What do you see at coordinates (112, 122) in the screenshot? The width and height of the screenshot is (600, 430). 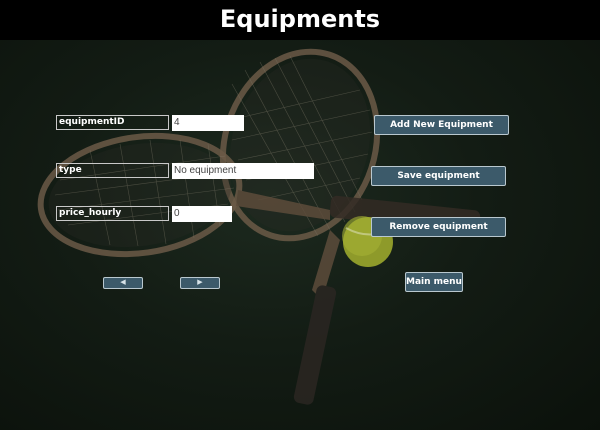 I see `equipment-id-label: equipmentID` at bounding box center [112, 122].